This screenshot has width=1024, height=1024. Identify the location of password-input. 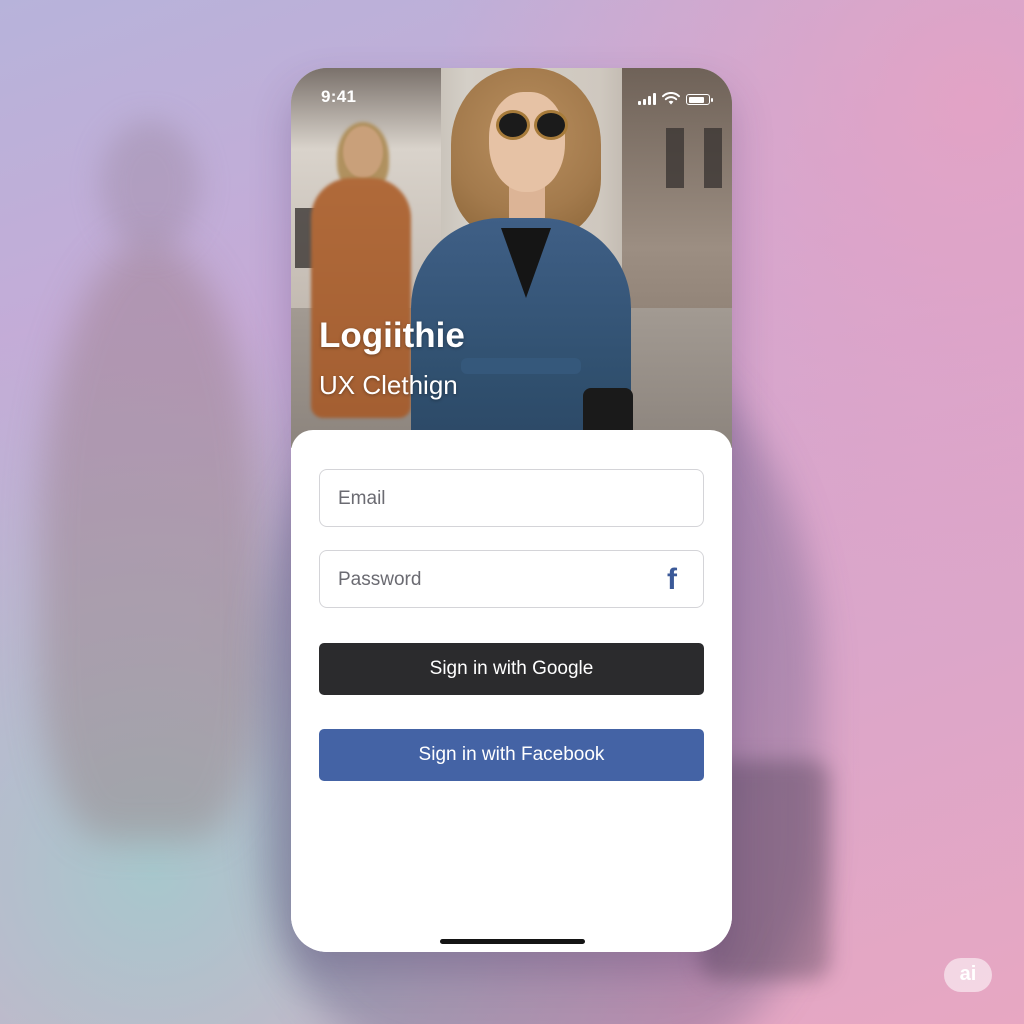
(494, 580).